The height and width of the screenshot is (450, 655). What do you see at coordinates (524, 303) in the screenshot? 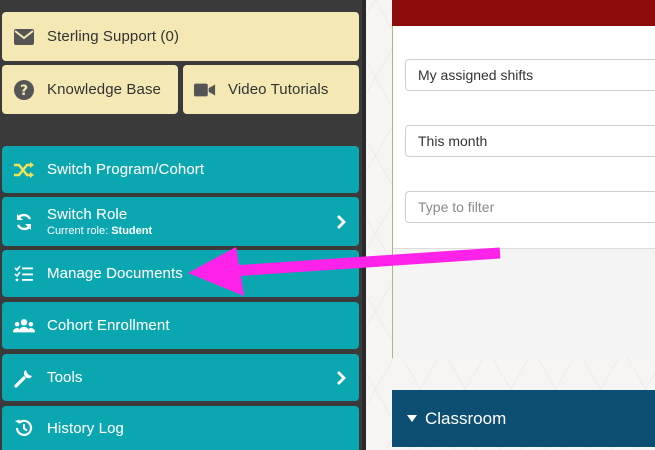
I see `shifts-list-area` at bounding box center [524, 303].